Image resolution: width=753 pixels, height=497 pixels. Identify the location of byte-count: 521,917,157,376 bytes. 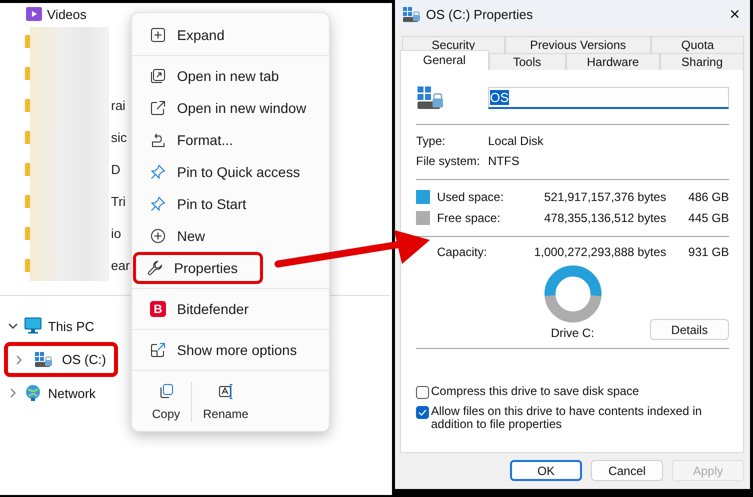
(604, 197).